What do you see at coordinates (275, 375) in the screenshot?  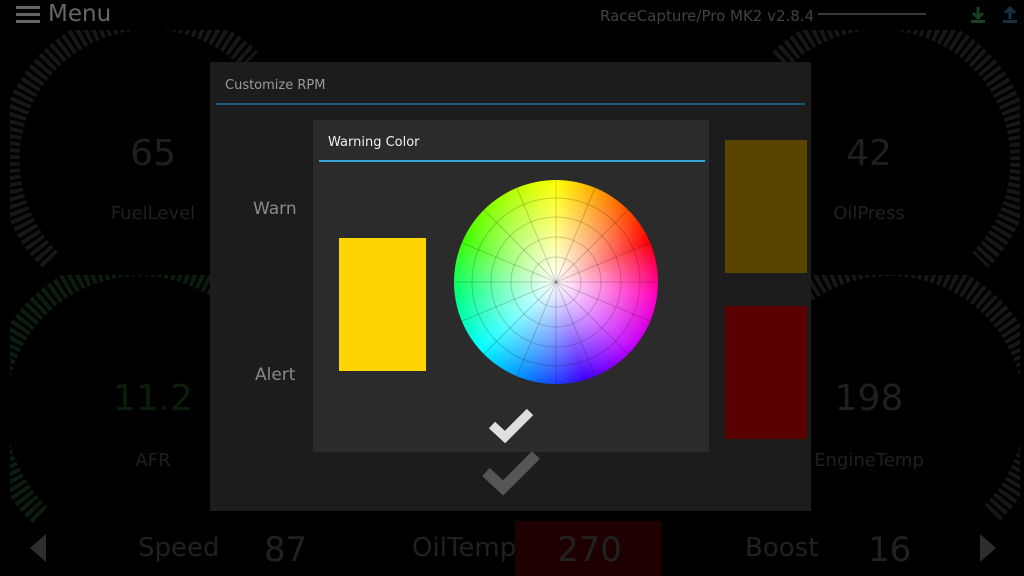 I see `alert-label: Alert` at bounding box center [275, 375].